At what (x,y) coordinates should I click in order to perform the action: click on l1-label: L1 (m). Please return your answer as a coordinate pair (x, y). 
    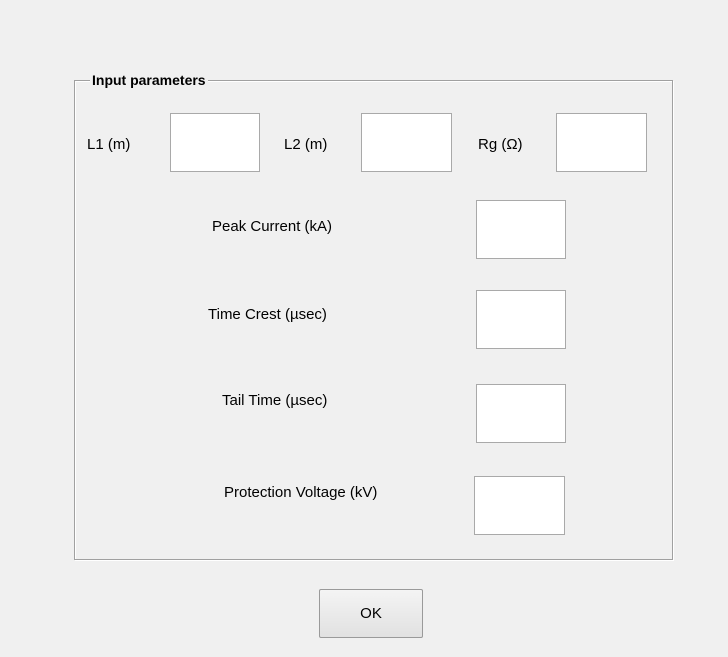
    Looking at the image, I should click on (109, 144).